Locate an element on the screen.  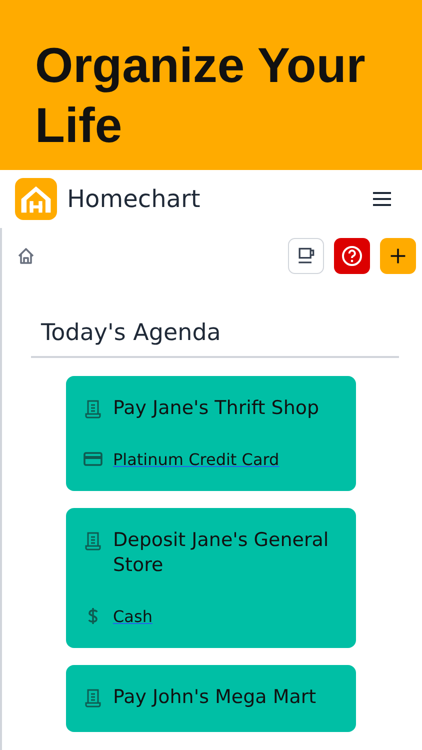
logo-icon is located at coordinates (36, 199).